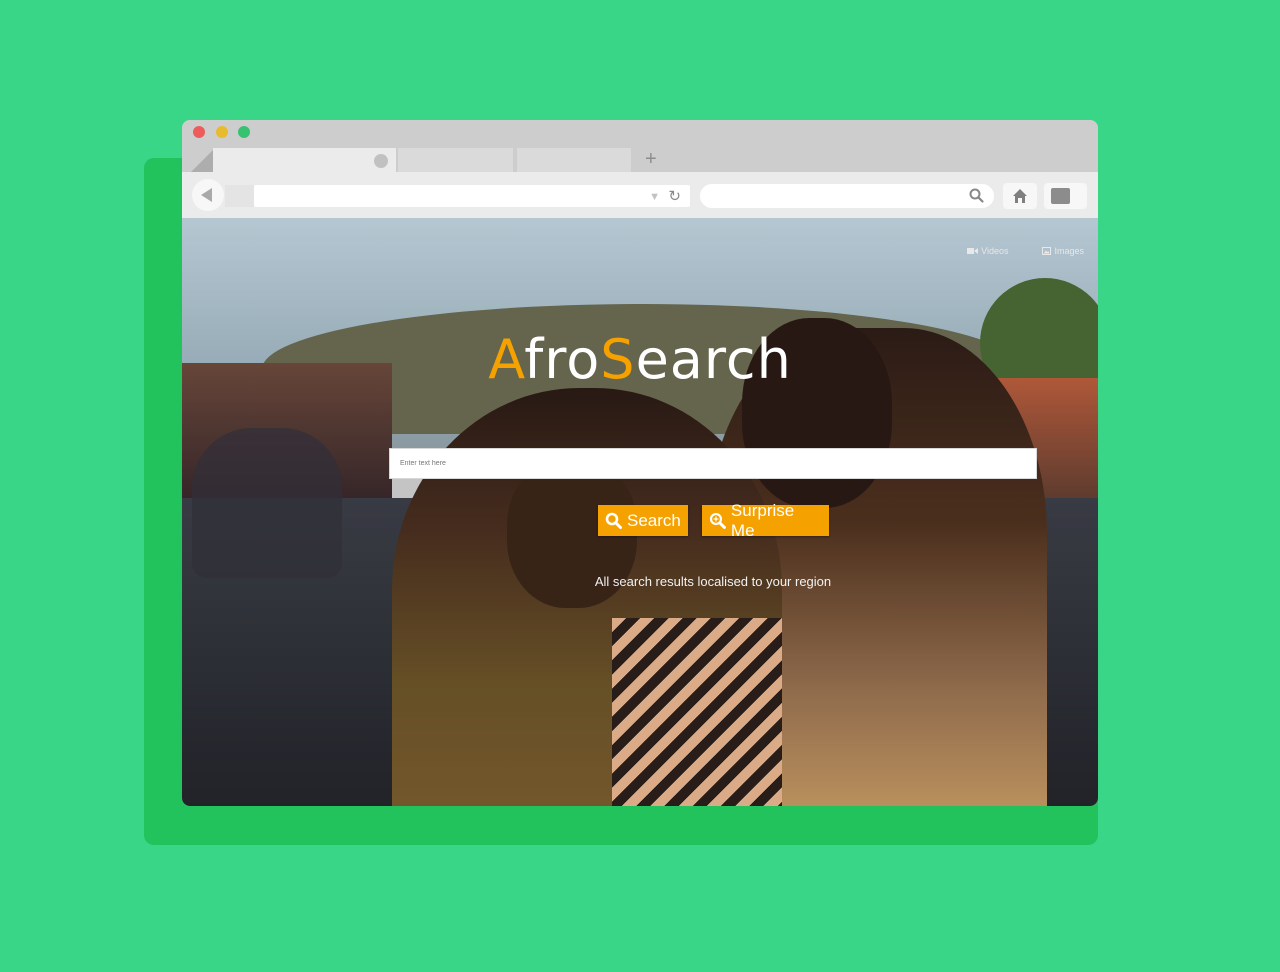  Describe the element at coordinates (1060, 196) in the screenshot. I see `window-icon` at that location.